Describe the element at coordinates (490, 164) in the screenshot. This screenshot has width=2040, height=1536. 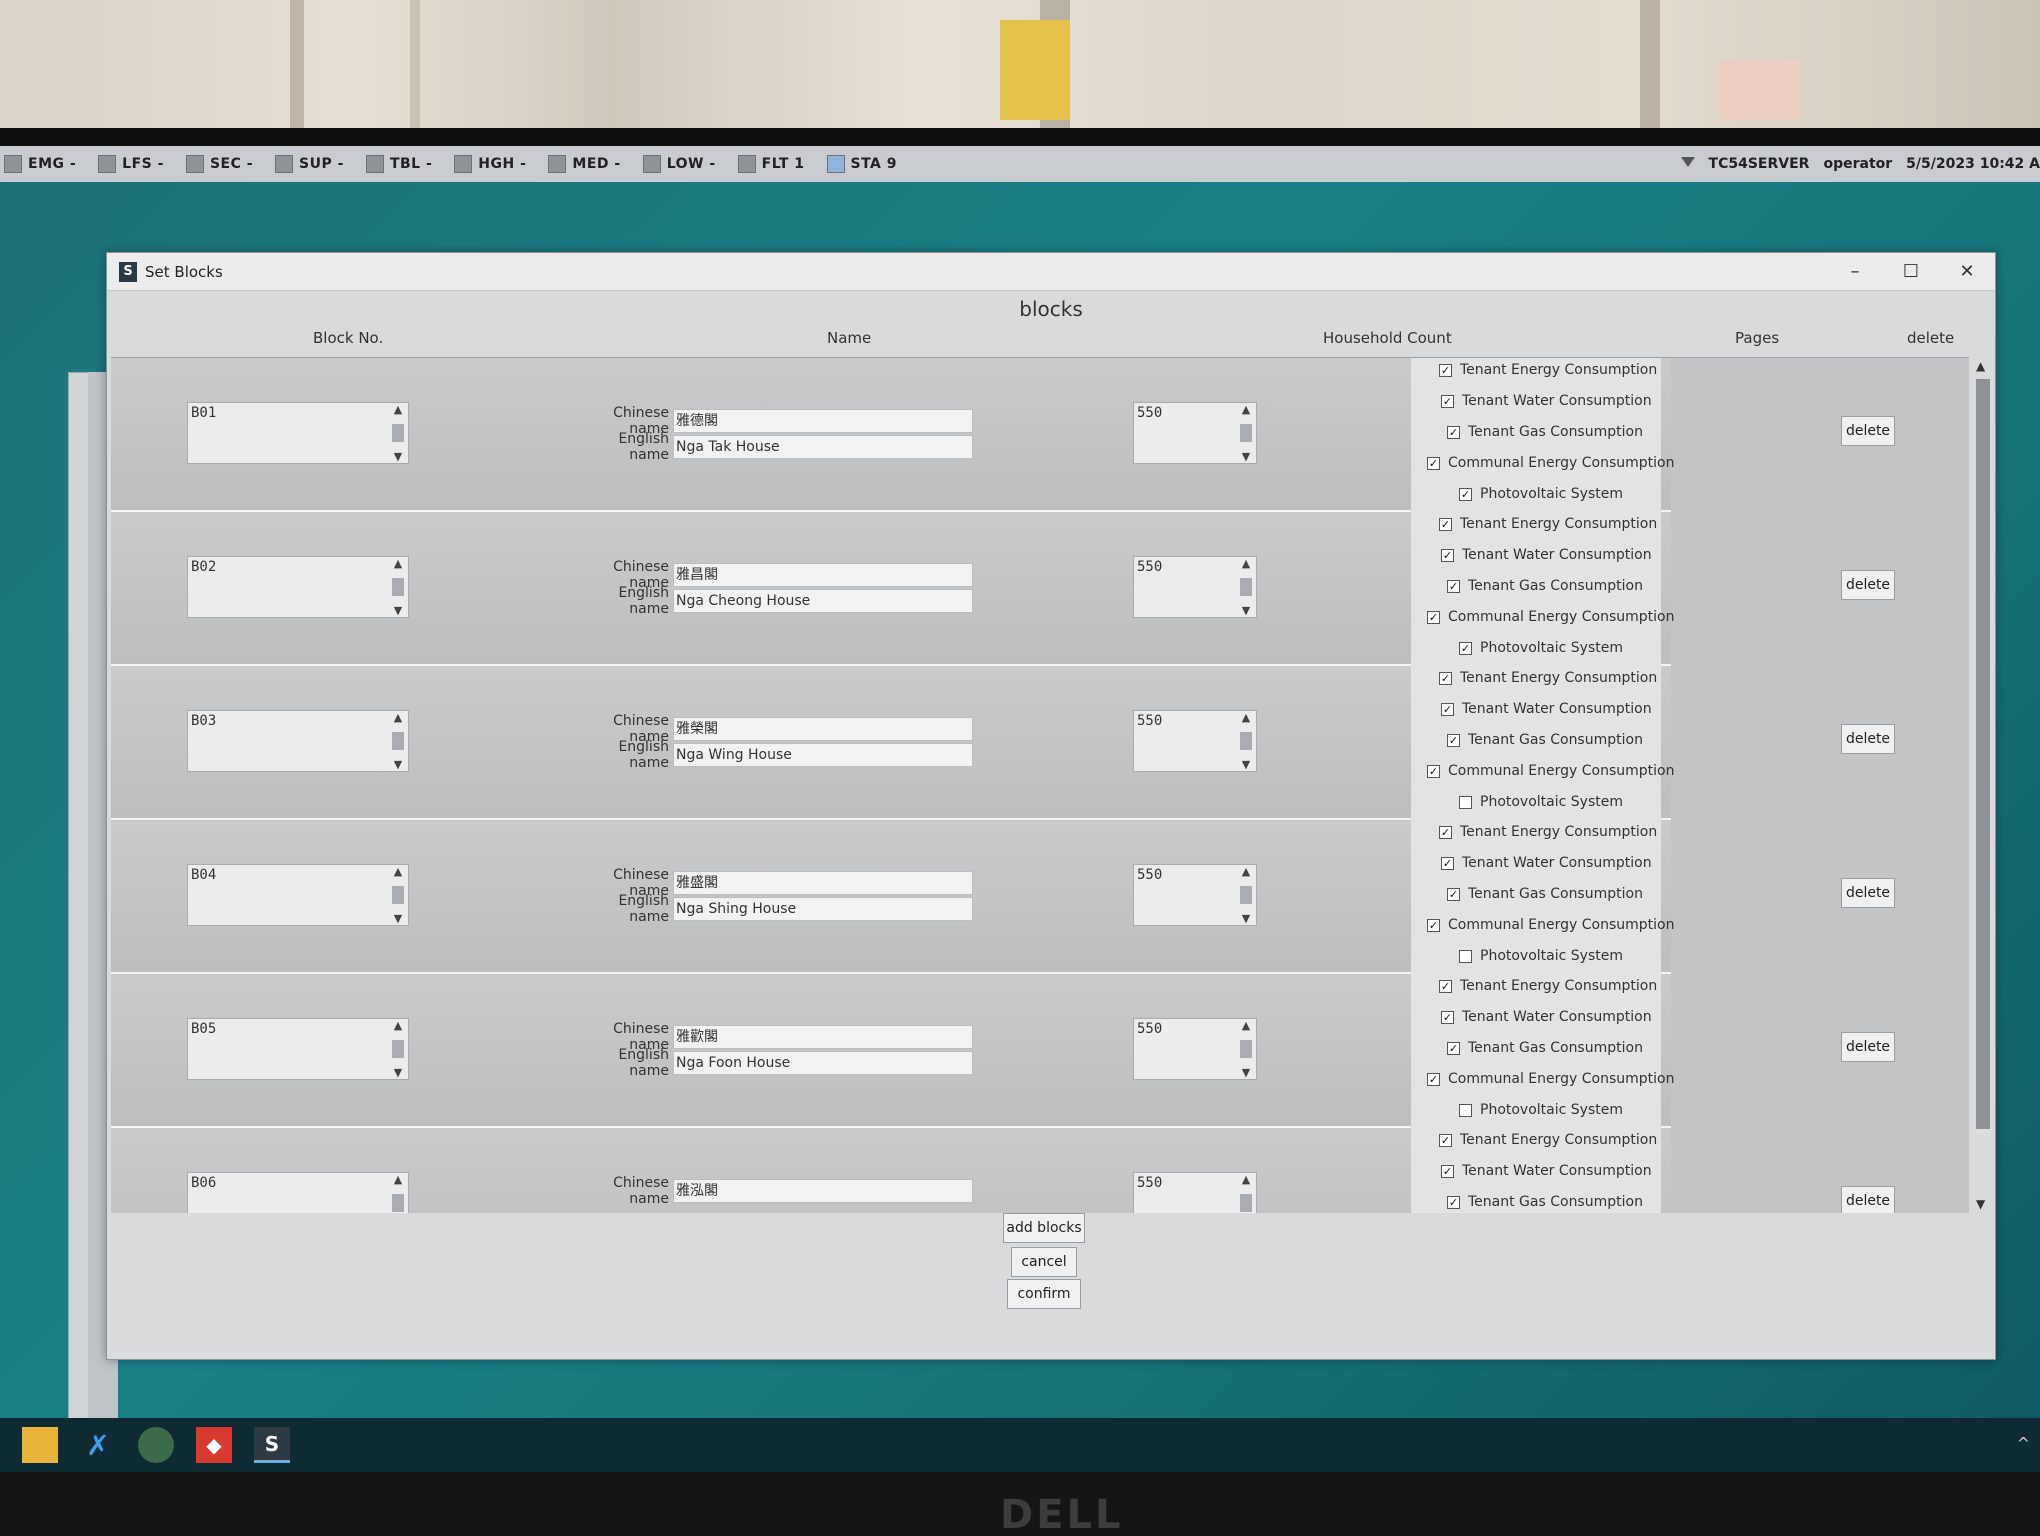
I see `status-hgh: HGH -` at that location.